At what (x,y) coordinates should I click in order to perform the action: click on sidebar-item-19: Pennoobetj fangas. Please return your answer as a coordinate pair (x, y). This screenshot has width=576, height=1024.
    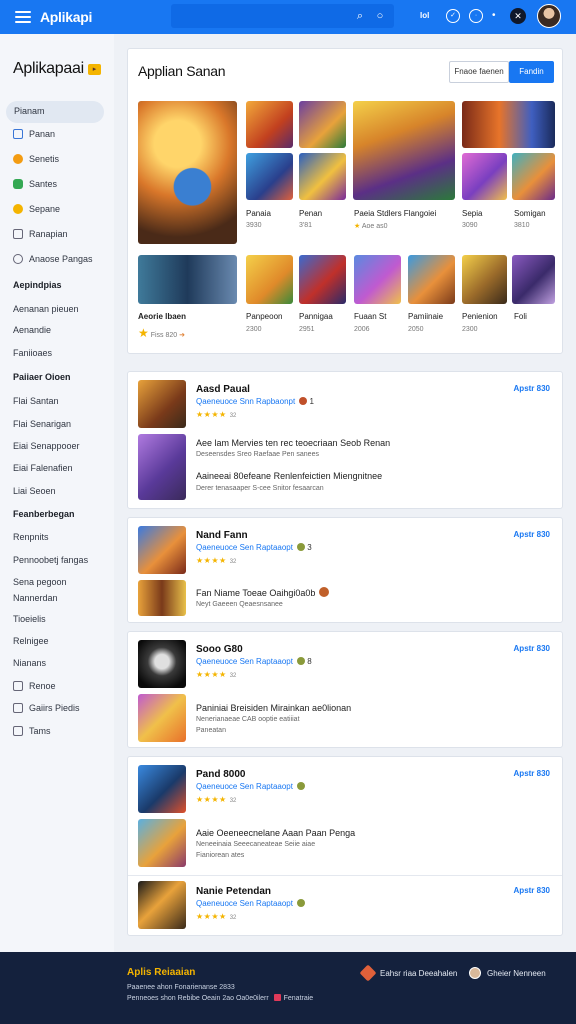
    Looking at the image, I should click on (50, 560).